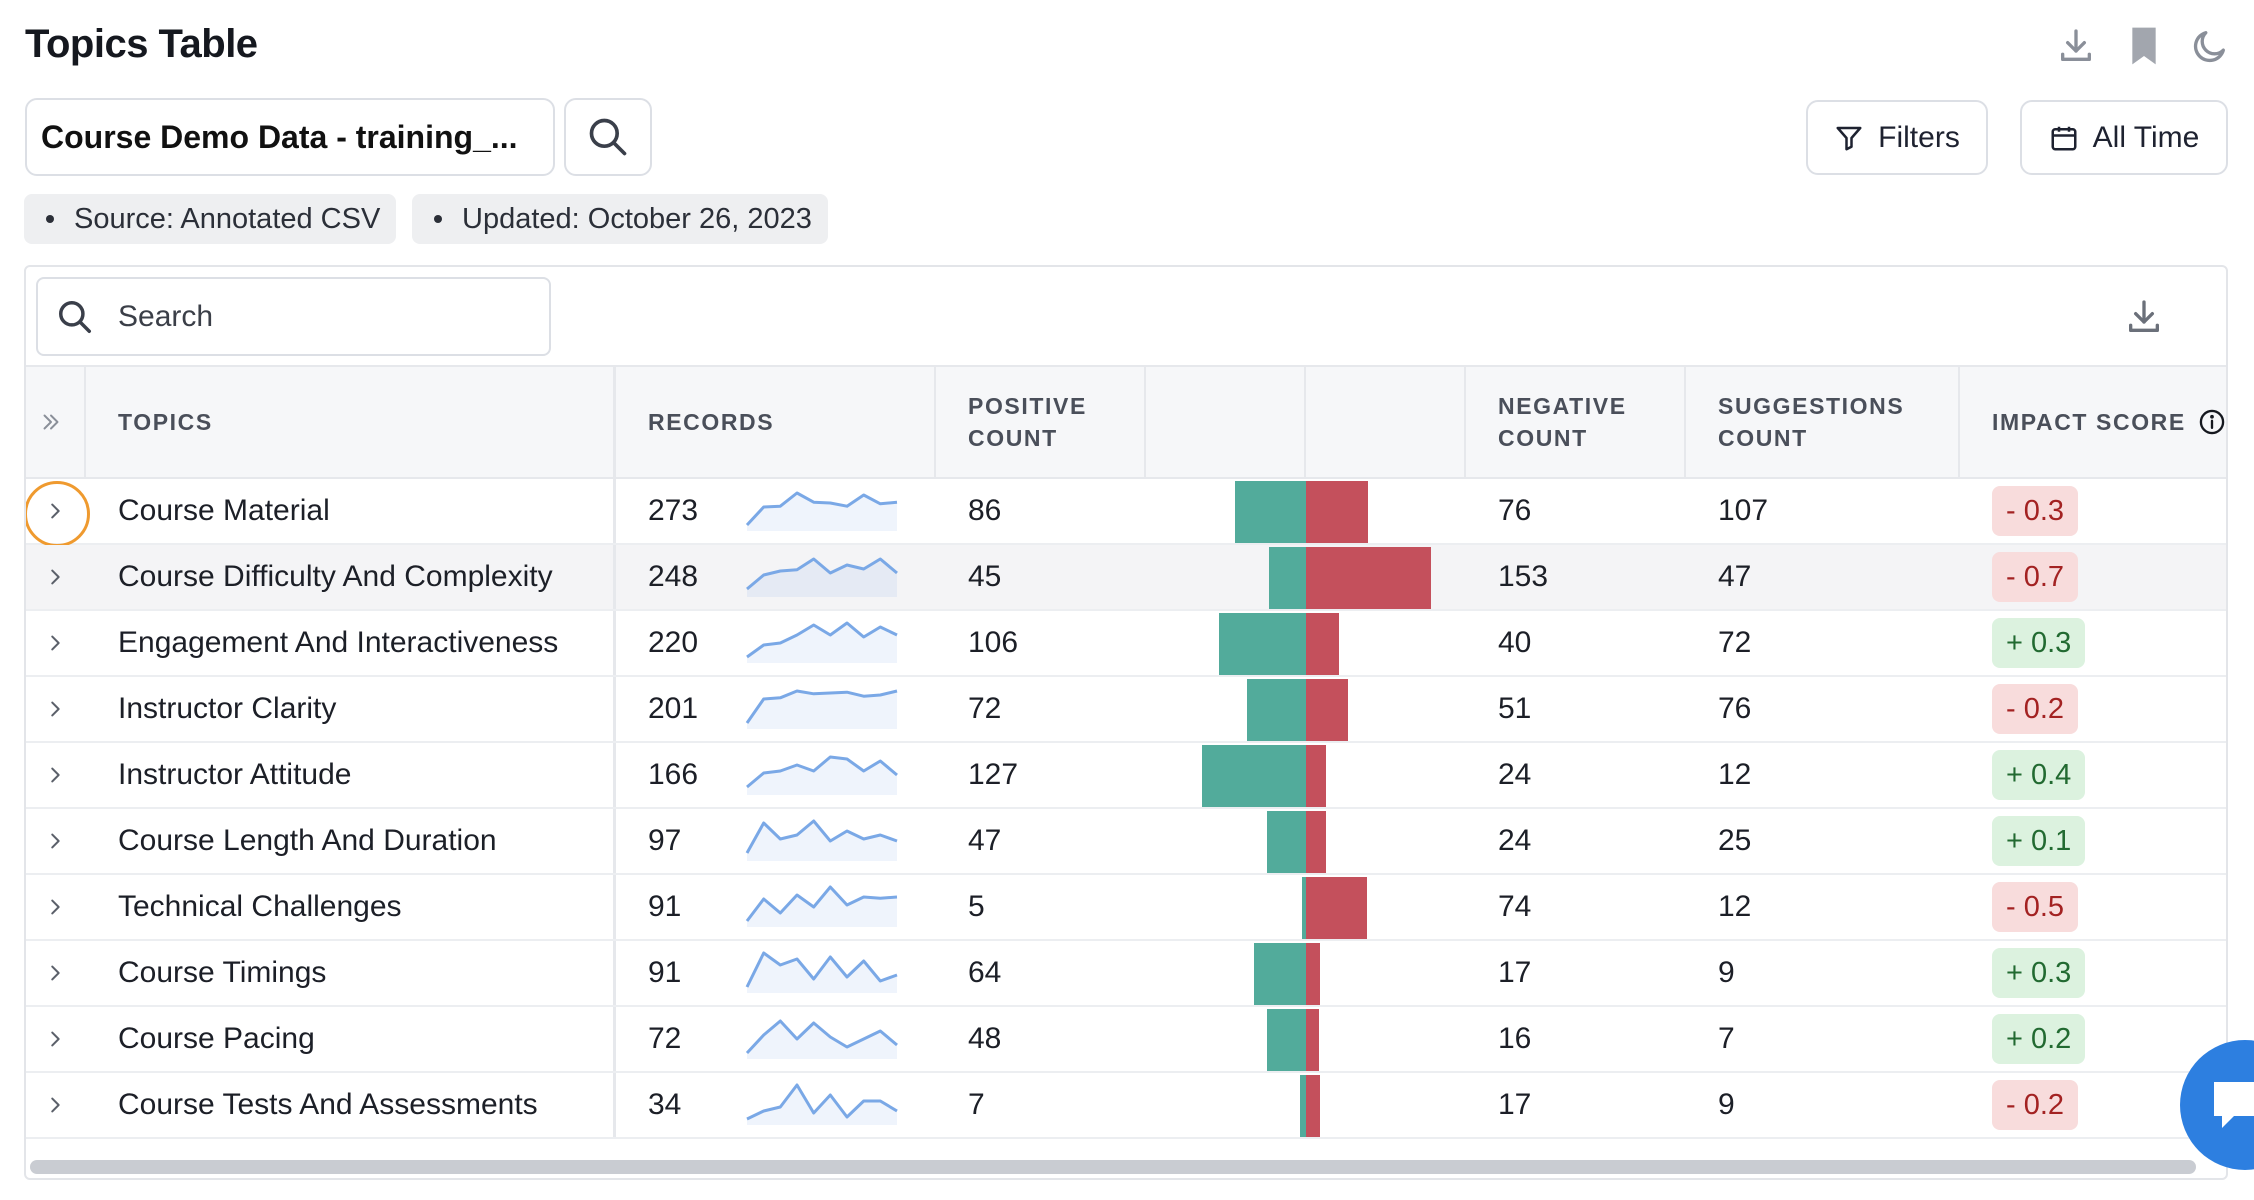 Image resolution: width=2254 pixels, height=1200 pixels. I want to click on topic-name: Course Material, so click(351, 511).